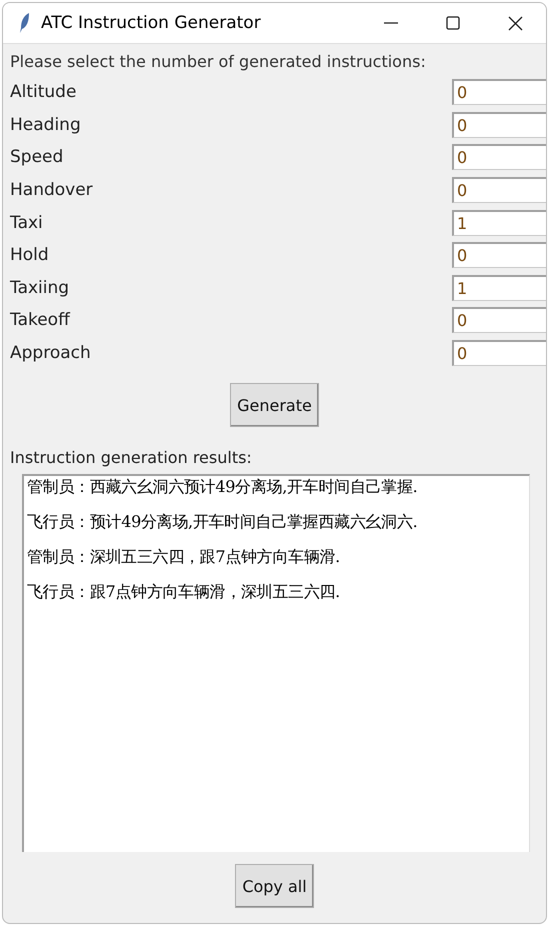 The image size is (551, 927). Describe the element at coordinates (222, 522) in the screenshot. I see `result-line: 飞行员：预计49分离场,开车时间自己掌握西藏六幺洞六.` at that location.